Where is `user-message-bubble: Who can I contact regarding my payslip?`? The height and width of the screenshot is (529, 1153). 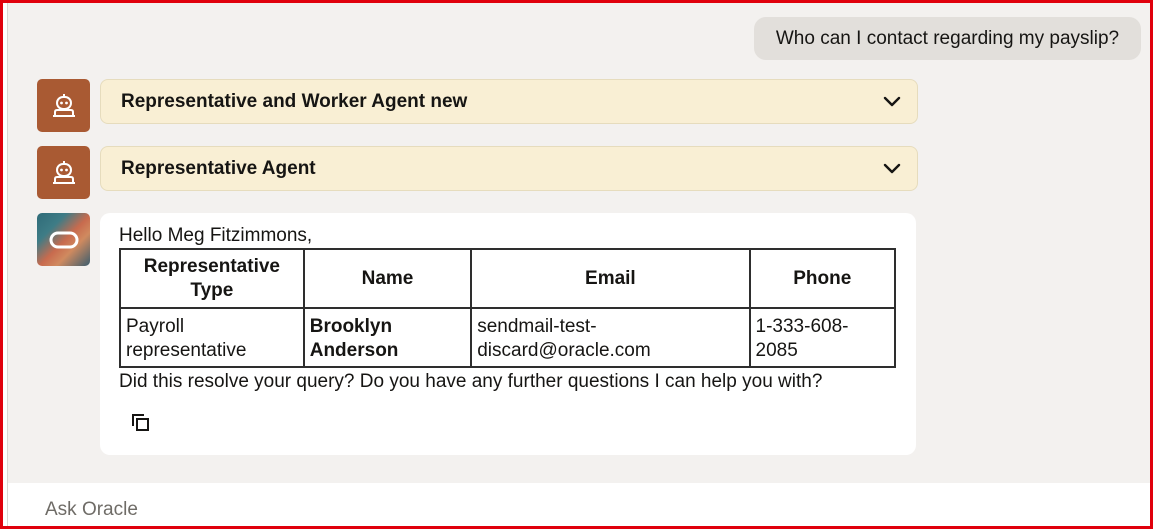
user-message-bubble: Who can I contact regarding my payslip? is located at coordinates (947, 38).